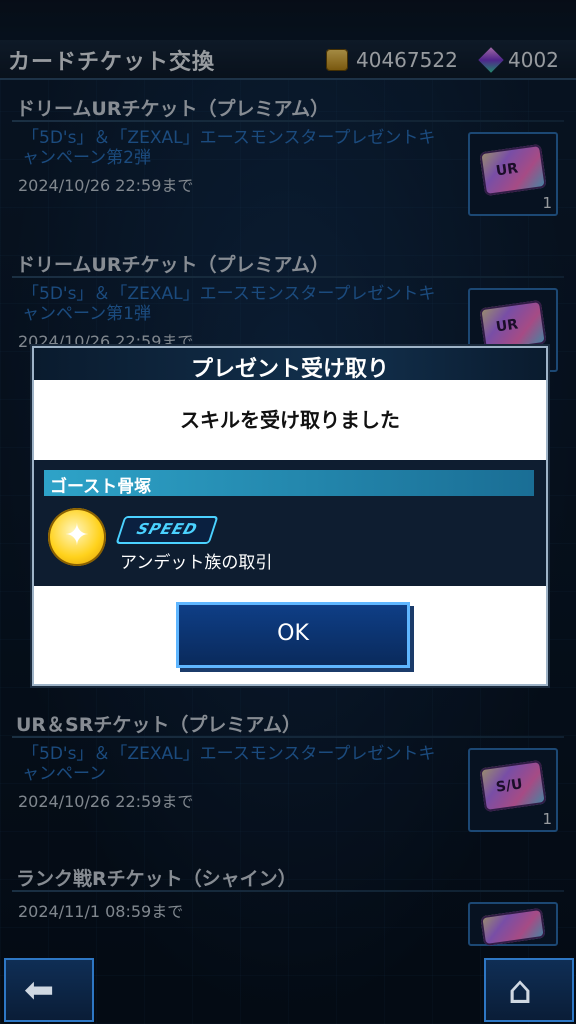 This screenshot has height=1024, width=576. Describe the element at coordinates (167, 530) in the screenshot. I see `speed-logo: SPEED` at that location.